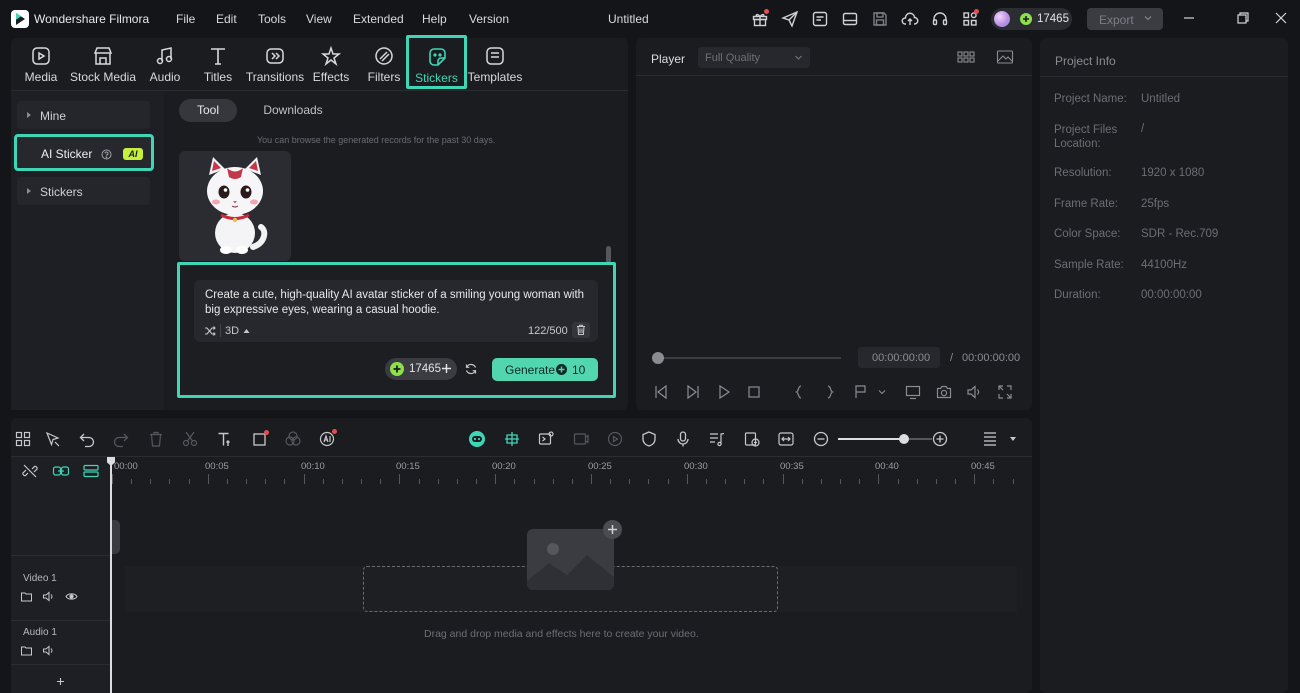 The image size is (1300, 693). What do you see at coordinates (799, 392) in the screenshot?
I see `mark-in-icon` at bounding box center [799, 392].